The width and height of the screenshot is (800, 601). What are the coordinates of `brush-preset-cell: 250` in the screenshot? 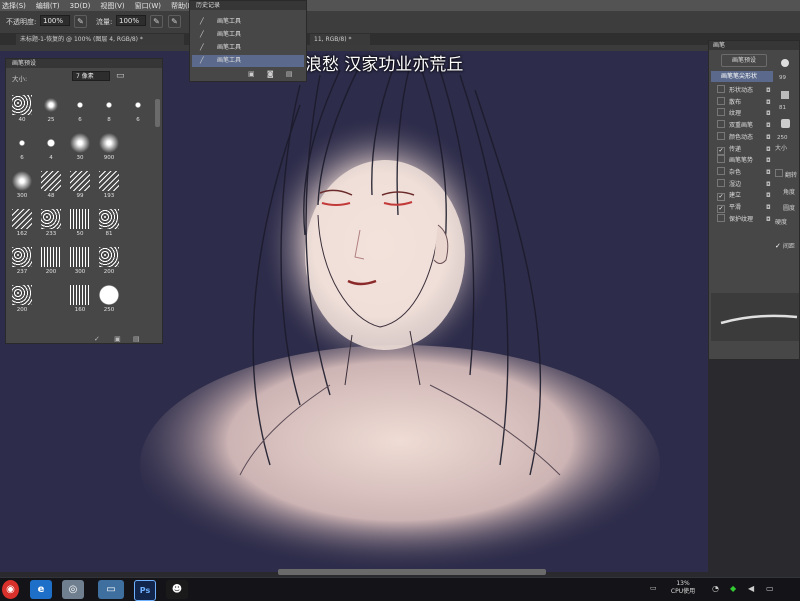 It's located at (109, 300).